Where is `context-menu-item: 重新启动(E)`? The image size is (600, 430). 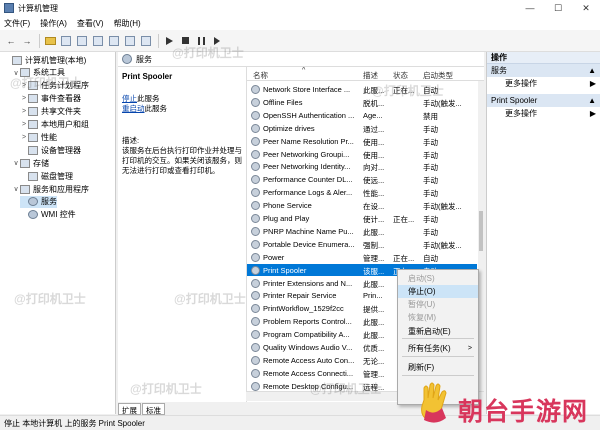
context-menu-item: 重新启动(E) is located at coordinates (438, 331).